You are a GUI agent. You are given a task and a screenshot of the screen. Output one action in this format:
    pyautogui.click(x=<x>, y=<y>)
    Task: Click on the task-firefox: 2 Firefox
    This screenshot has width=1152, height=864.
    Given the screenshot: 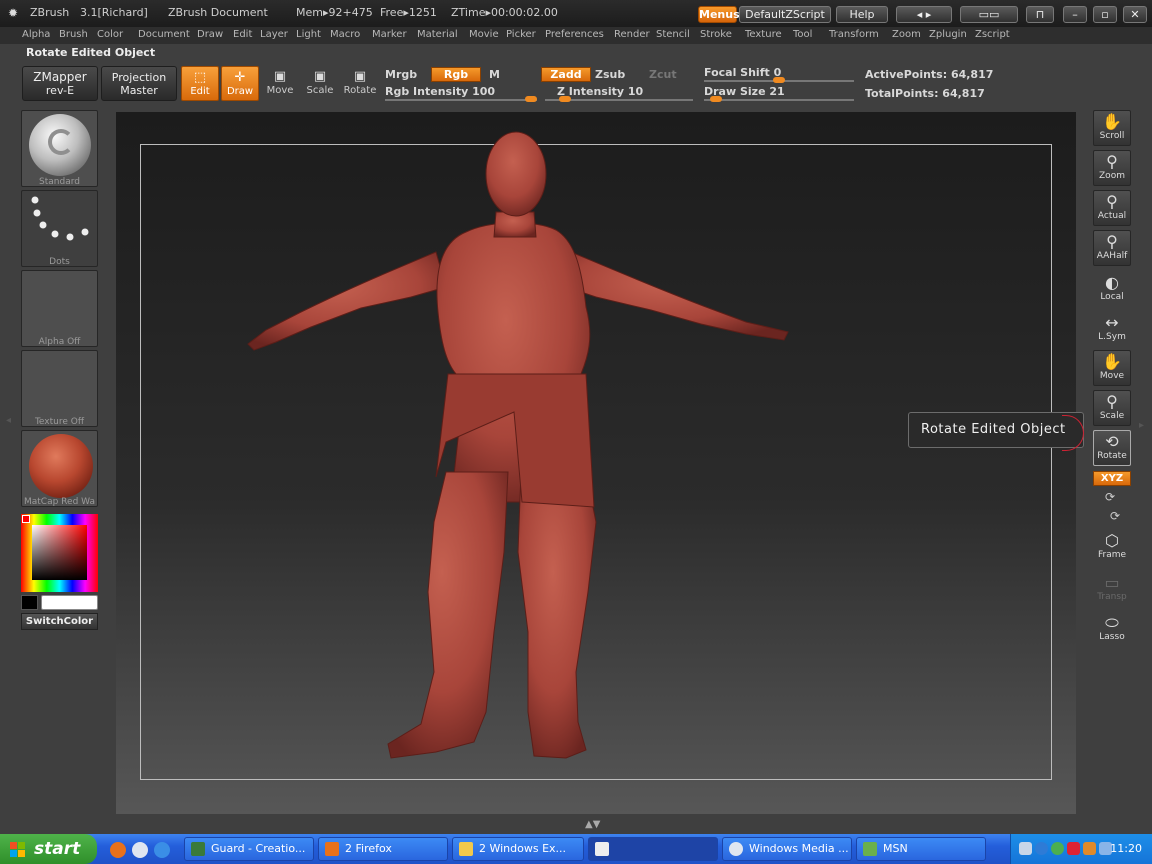 What is the action you would take?
    pyautogui.click(x=383, y=849)
    